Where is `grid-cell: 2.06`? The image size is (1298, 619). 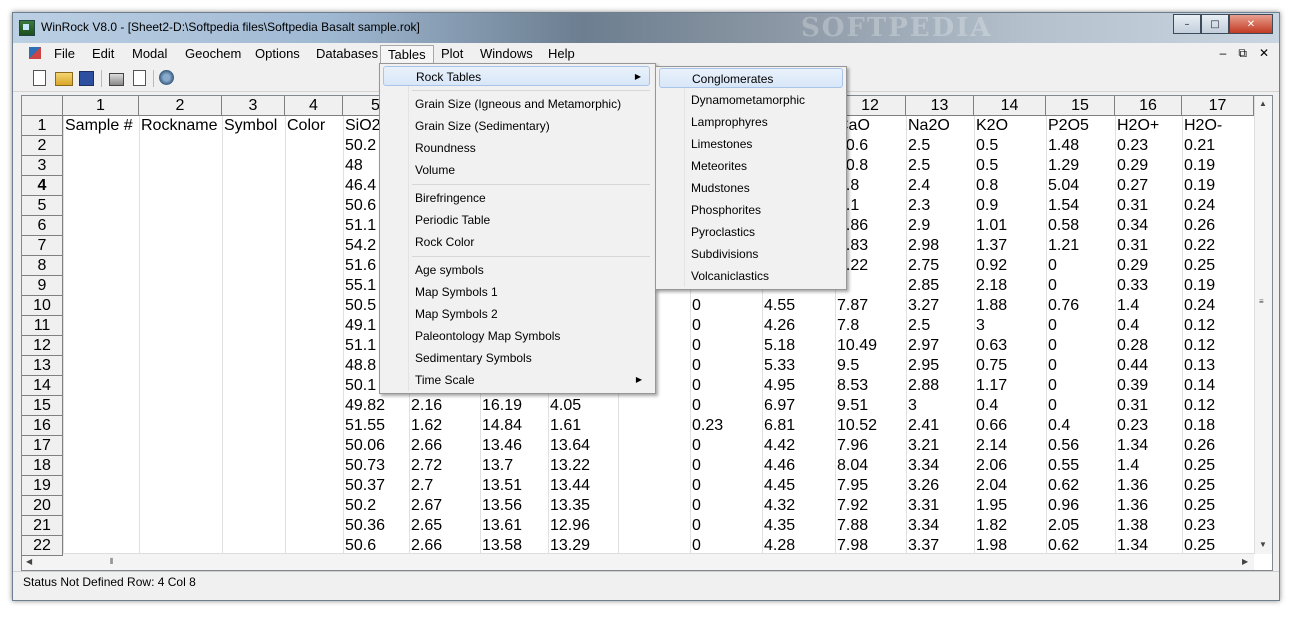 grid-cell: 2.06 is located at coordinates (1010, 466).